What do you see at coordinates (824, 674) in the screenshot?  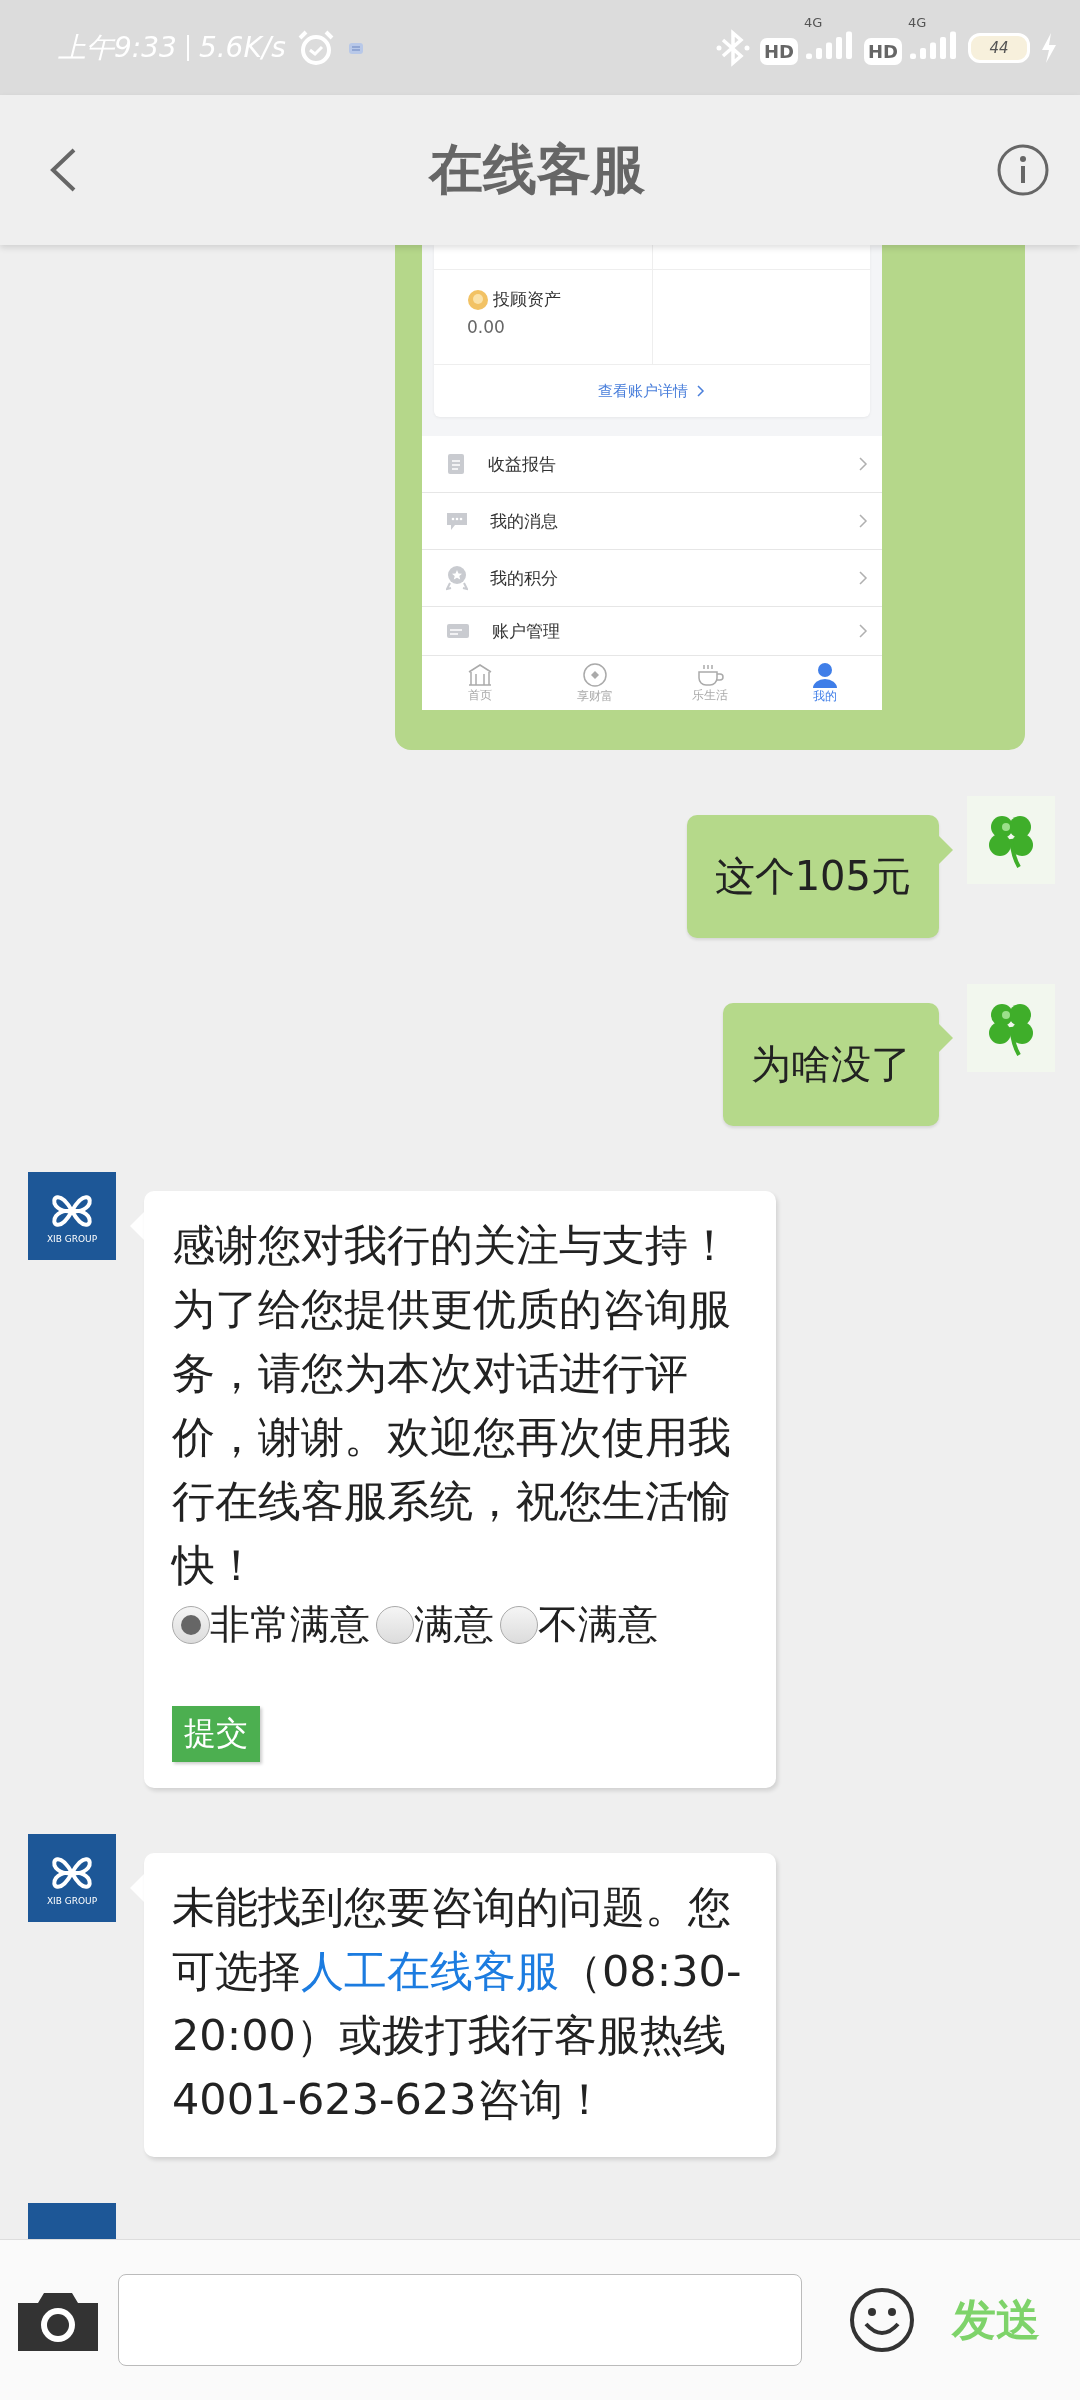 I see `person-icon` at bounding box center [824, 674].